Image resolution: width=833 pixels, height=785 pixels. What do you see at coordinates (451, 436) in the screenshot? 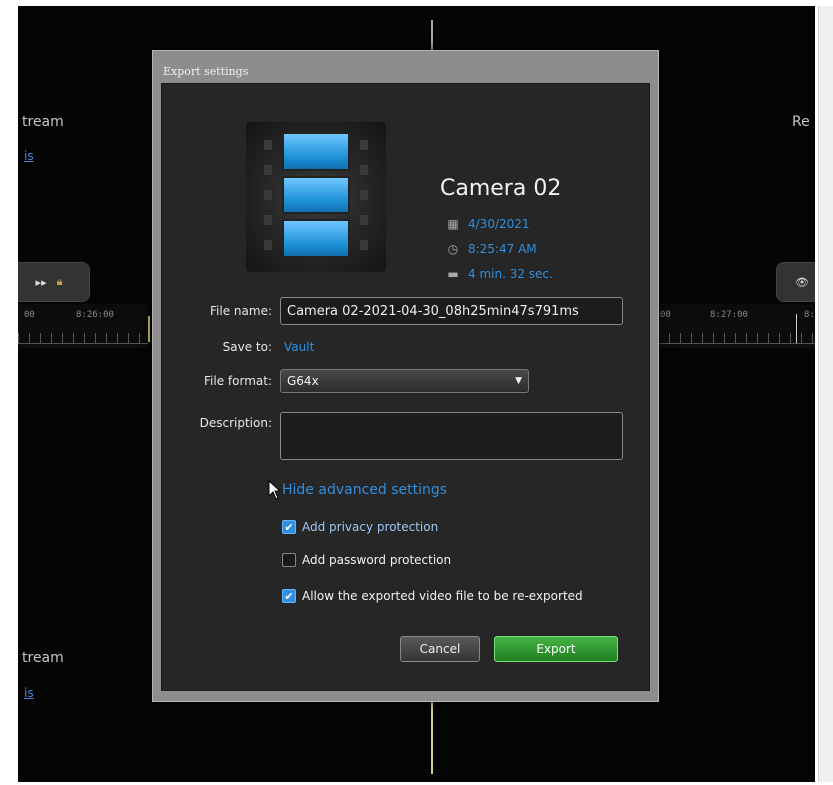
I see `description-input` at bounding box center [451, 436].